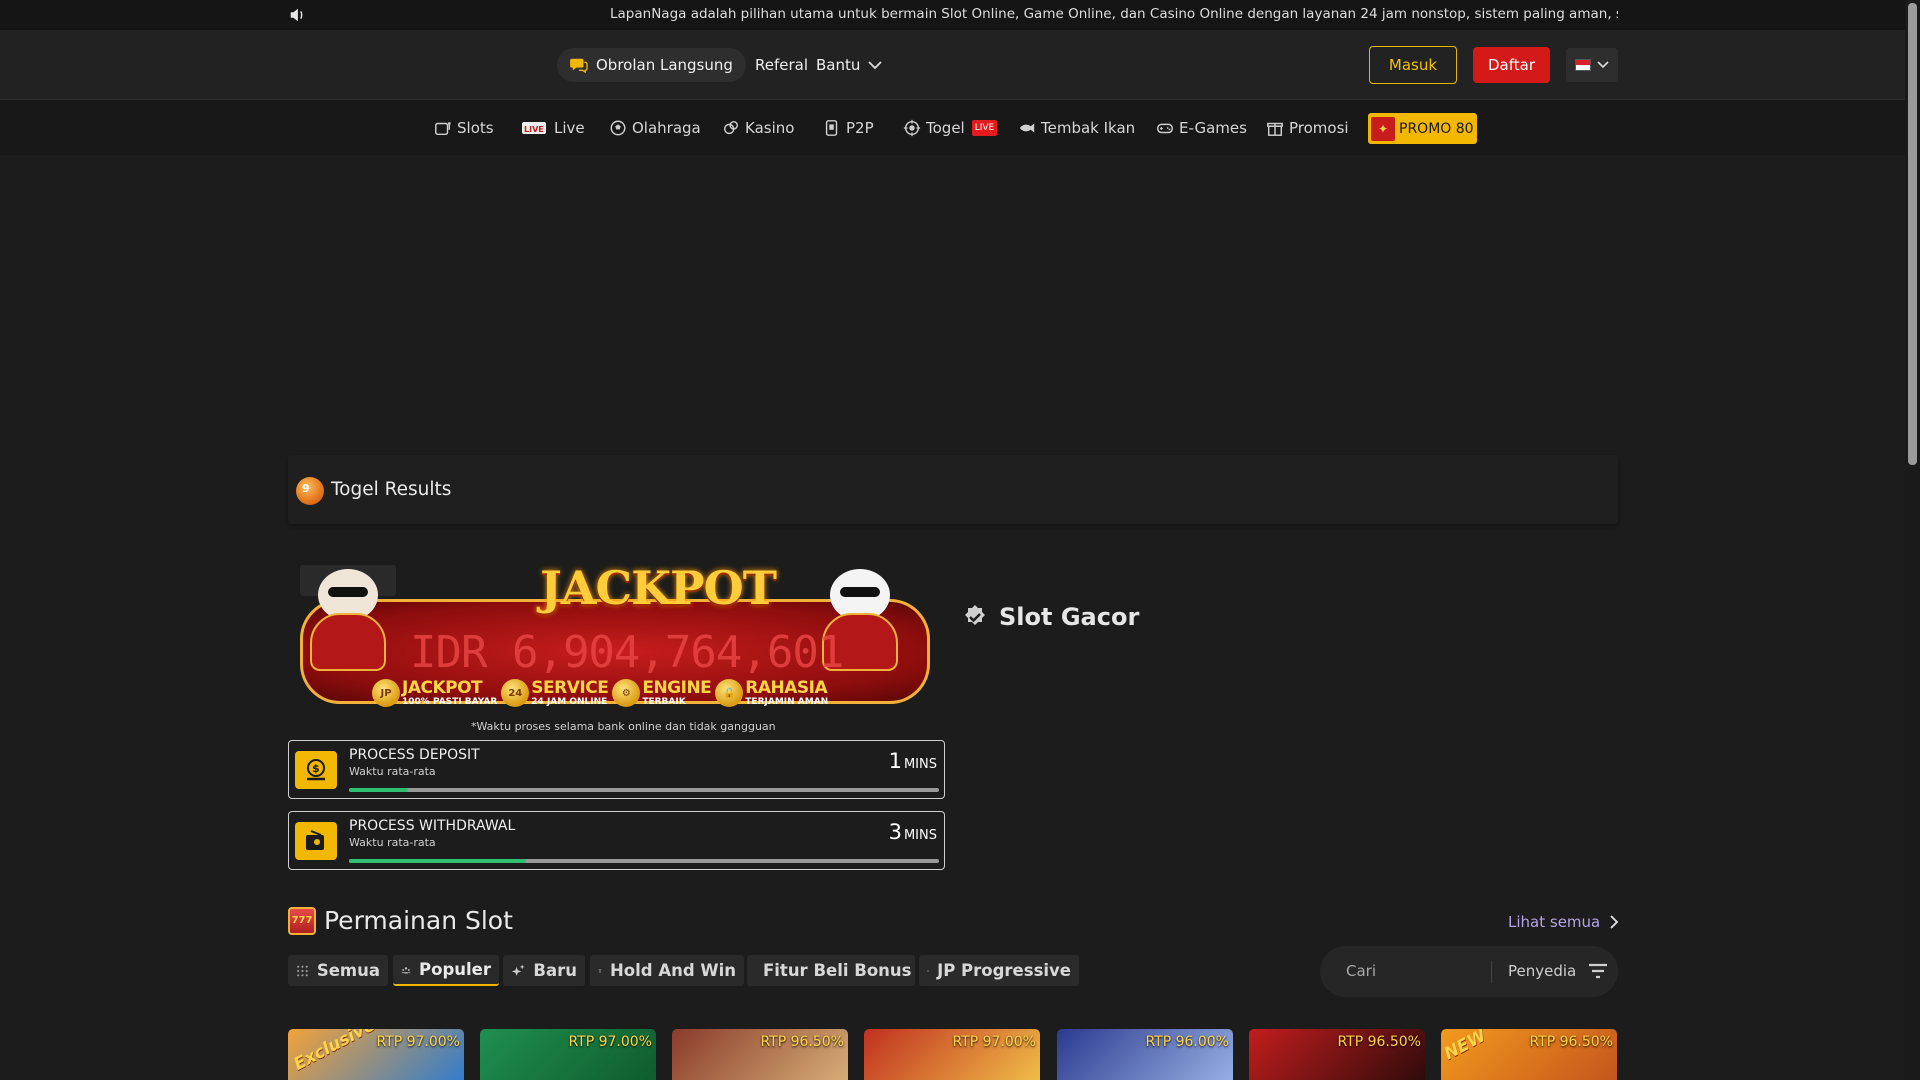  What do you see at coordinates (1542, 971) in the screenshot?
I see `provider-label: Penyedia` at bounding box center [1542, 971].